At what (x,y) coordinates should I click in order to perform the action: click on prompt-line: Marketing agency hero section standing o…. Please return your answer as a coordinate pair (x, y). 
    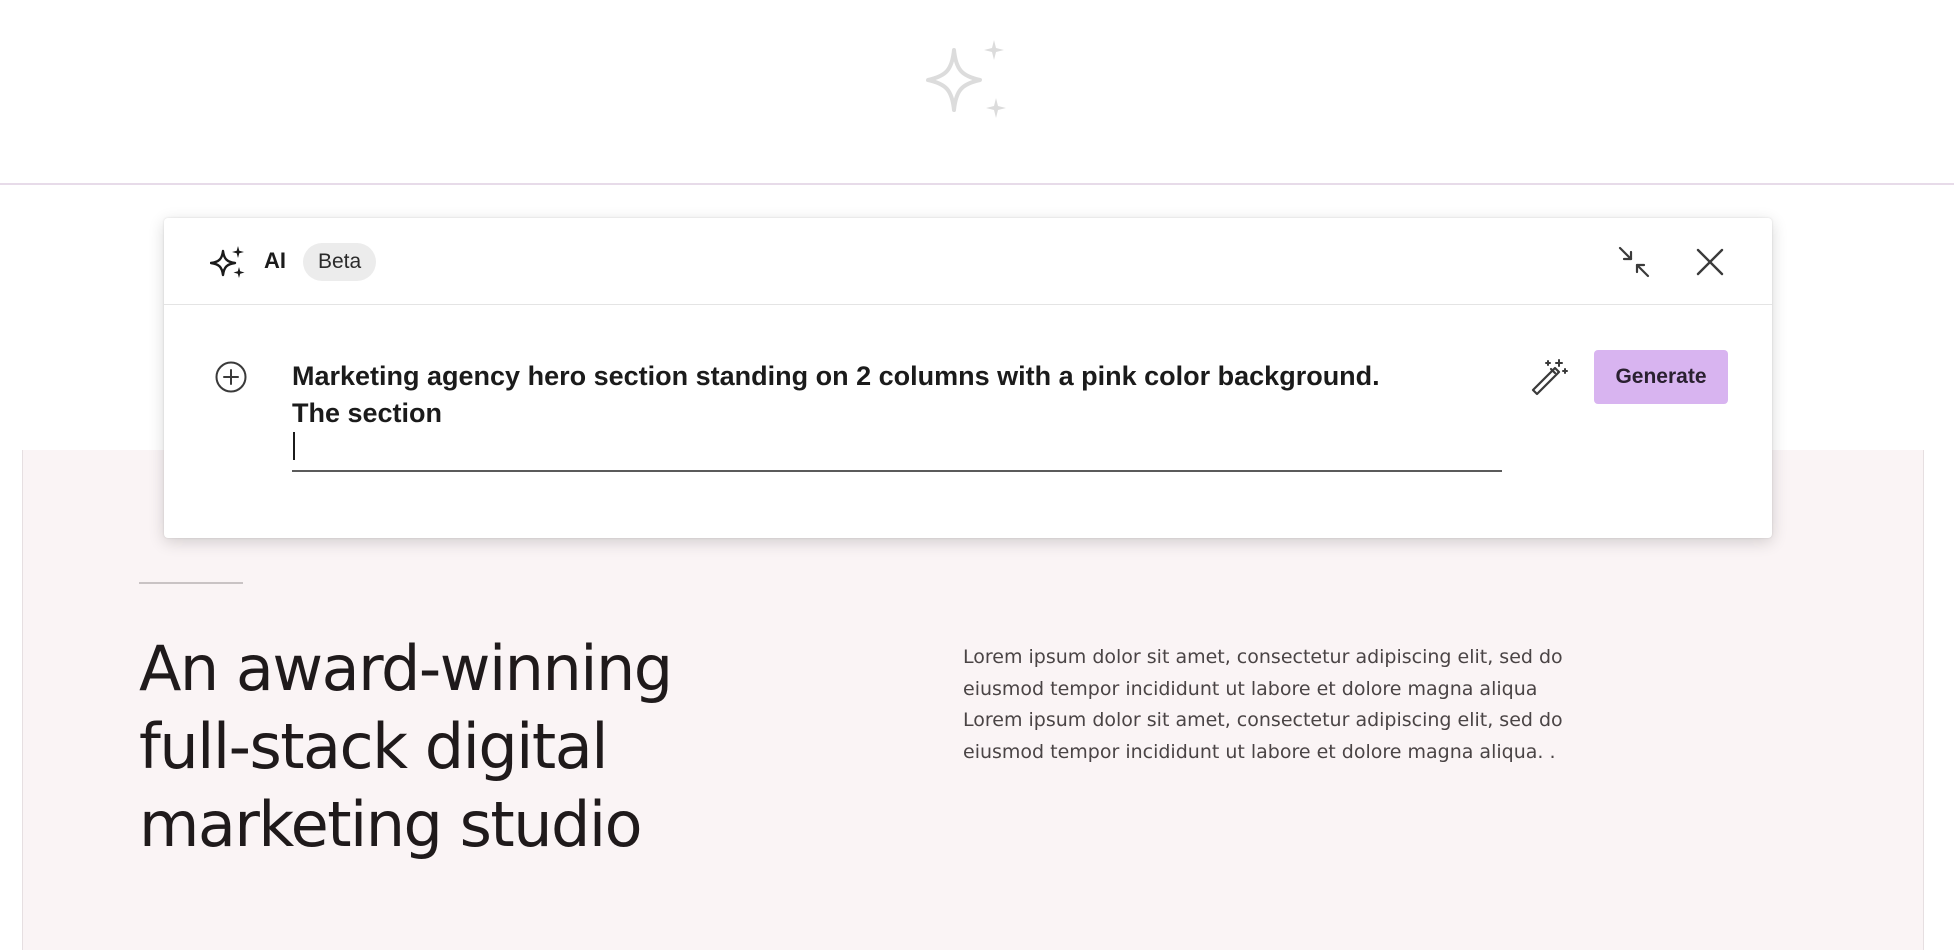
    Looking at the image, I should click on (836, 376).